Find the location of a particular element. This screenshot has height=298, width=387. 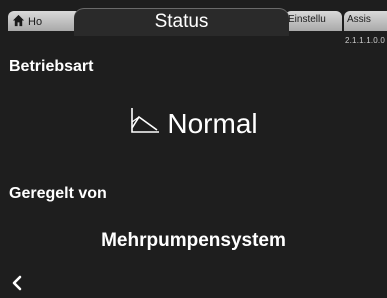

controlled-by-label: Geregelt von is located at coordinates (58, 193).